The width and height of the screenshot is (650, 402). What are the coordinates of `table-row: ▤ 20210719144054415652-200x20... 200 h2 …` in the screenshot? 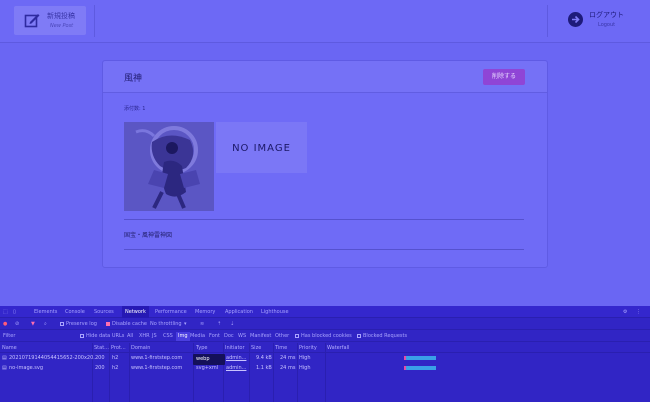 It's located at (325, 358).